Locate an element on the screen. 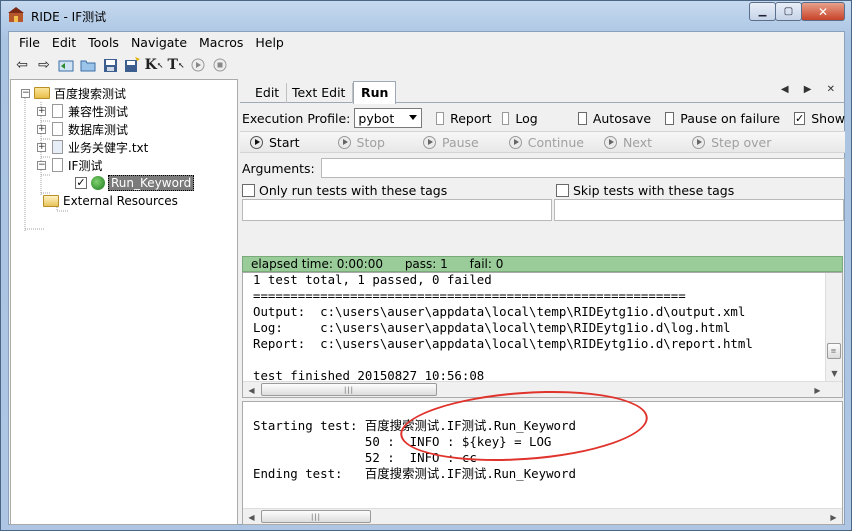 This screenshot has height=531, width=852. scroll-down-icon: ▼ is located at coordinates (834, 373).